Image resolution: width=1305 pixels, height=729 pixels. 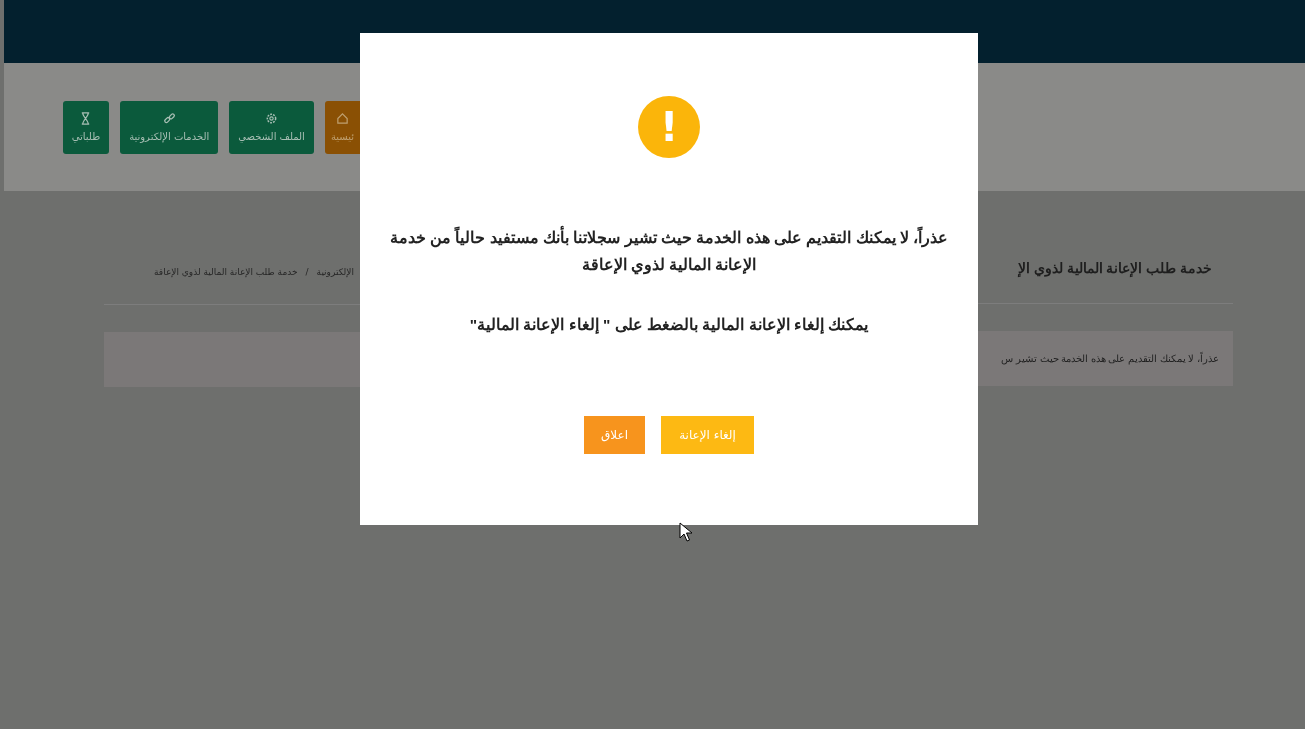 I want to click on dialog-hint: يمكنك إلغاء الإعانة المالية بالضغط على " إلغاء الإعانة المالية", so click(x=669, y=325).